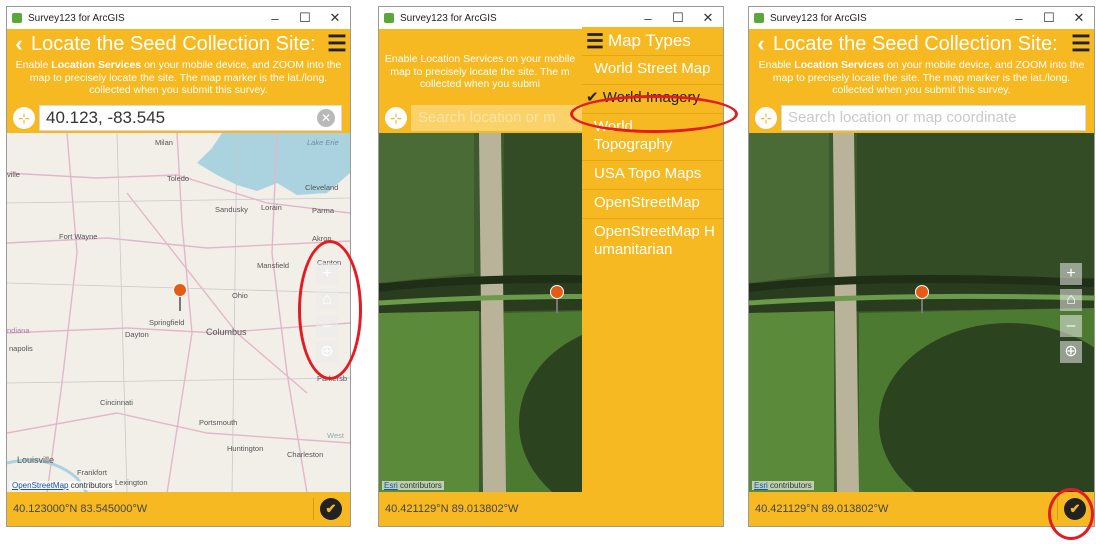  Describe the element at coordinates (487, 117) in the screenshot. I see `search-placeholder: Search location or m` at that location.